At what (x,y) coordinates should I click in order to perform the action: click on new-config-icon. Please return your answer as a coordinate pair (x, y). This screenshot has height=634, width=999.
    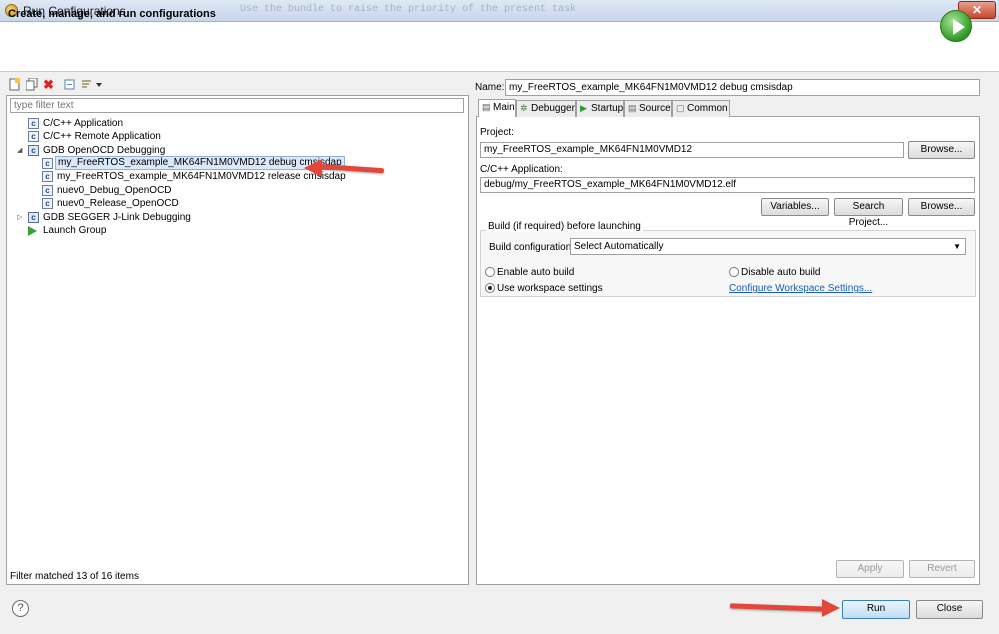
    Looking at the image, I should click on (14, 85).